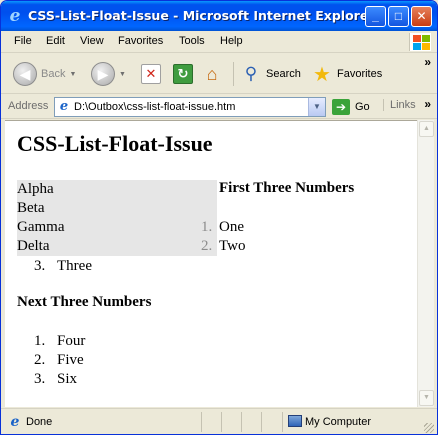  What do you see at coordinates (41, 227) in the screenshot?
I see `float-list-item: Gamma` at bounding box center [41, 227].